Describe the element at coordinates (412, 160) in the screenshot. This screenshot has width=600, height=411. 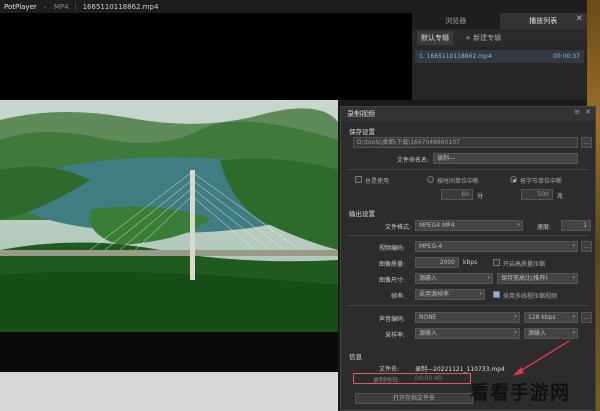
I see `filename-label: 文件命名名:` at that location.